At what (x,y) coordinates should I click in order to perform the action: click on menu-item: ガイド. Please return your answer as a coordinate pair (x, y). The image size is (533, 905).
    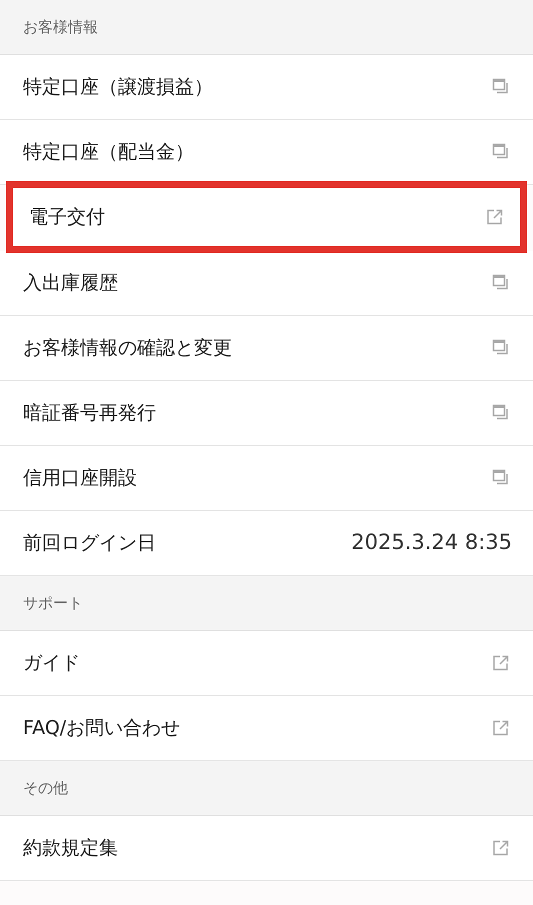
    Looking at the image, I should click on (266, 663).